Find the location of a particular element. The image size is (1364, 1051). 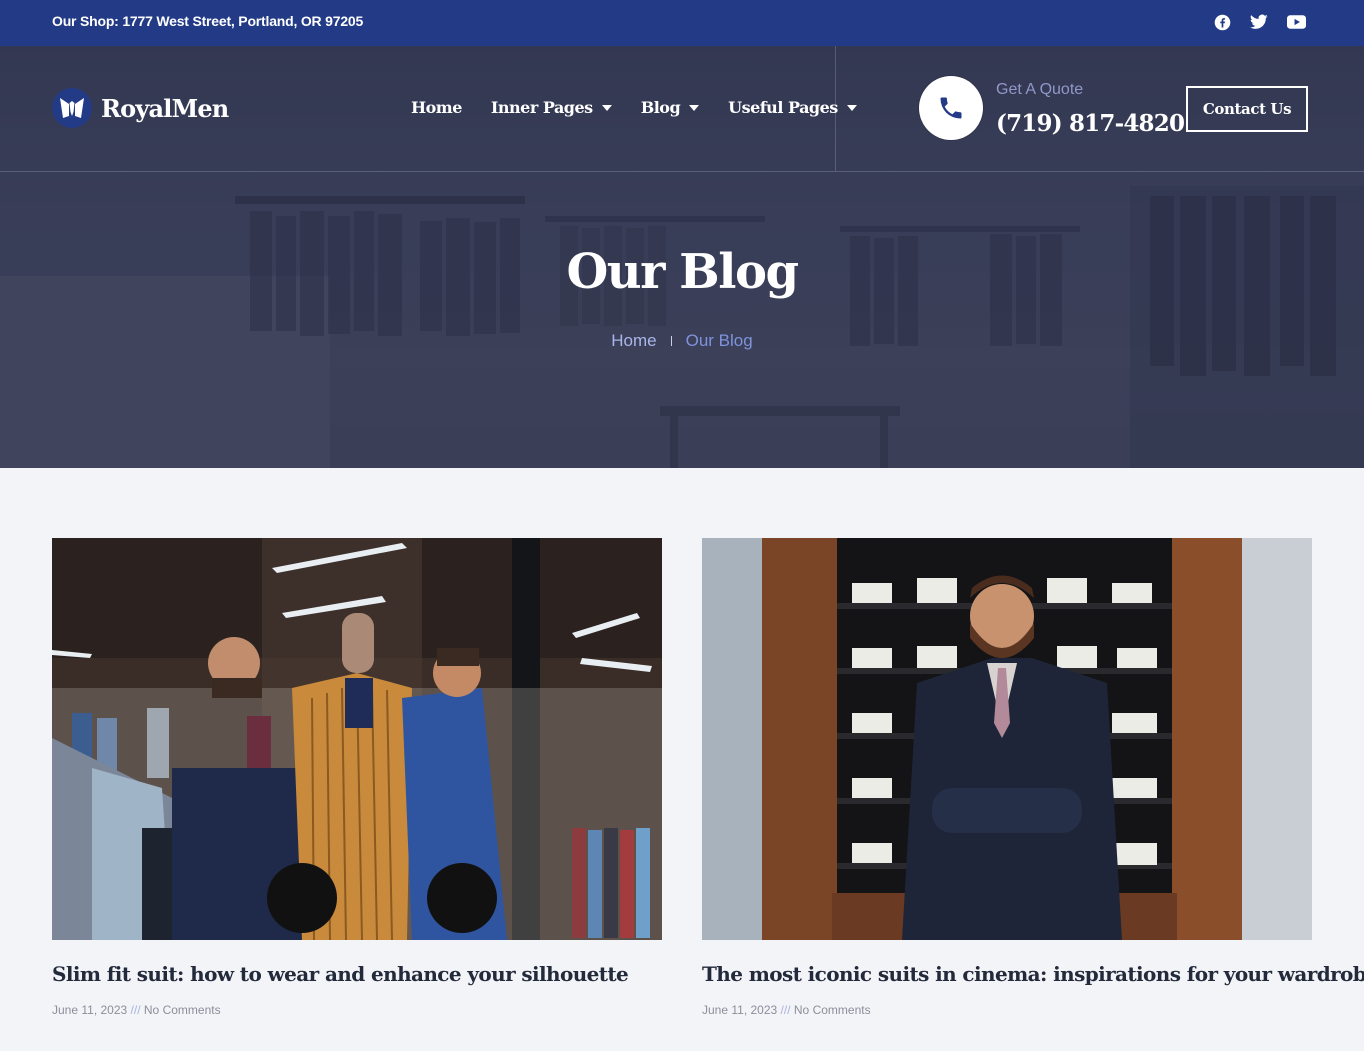

nav-item-blog: Blog is located at coordinates (670, 107).